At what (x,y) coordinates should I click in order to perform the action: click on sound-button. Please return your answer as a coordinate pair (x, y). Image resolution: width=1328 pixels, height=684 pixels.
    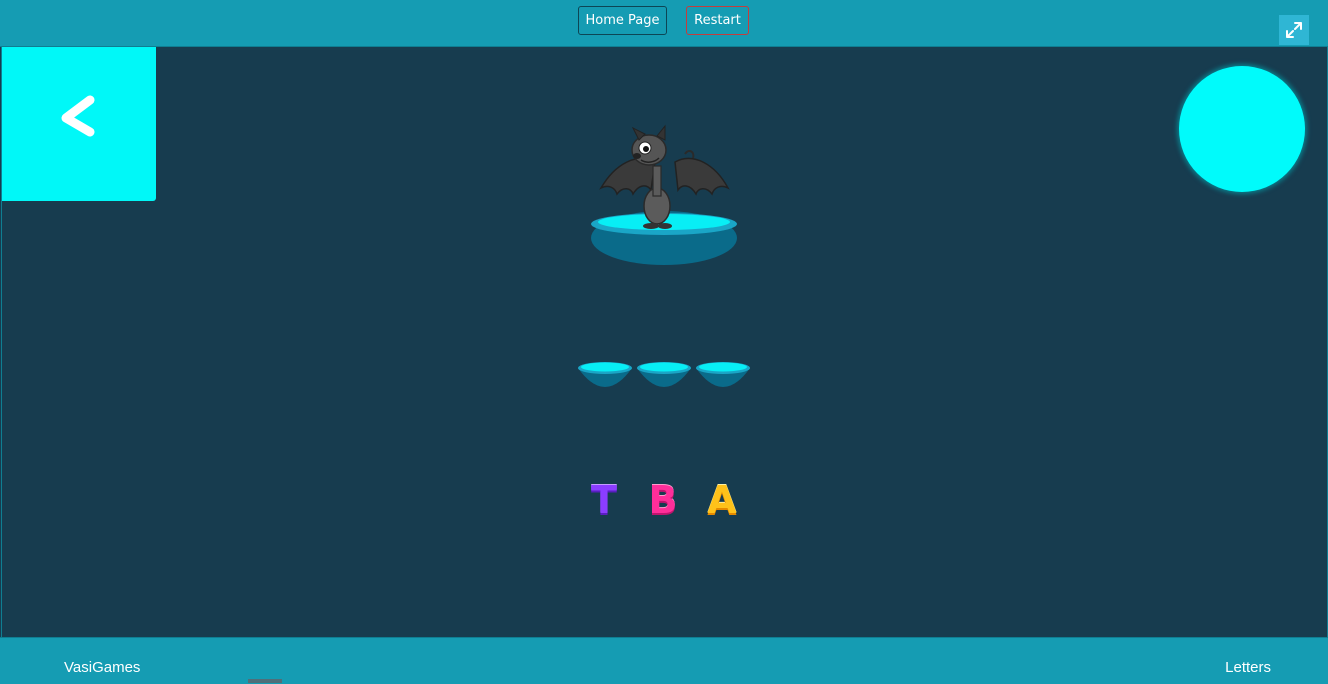
    Looking at the image, I should click on (1242, 129).